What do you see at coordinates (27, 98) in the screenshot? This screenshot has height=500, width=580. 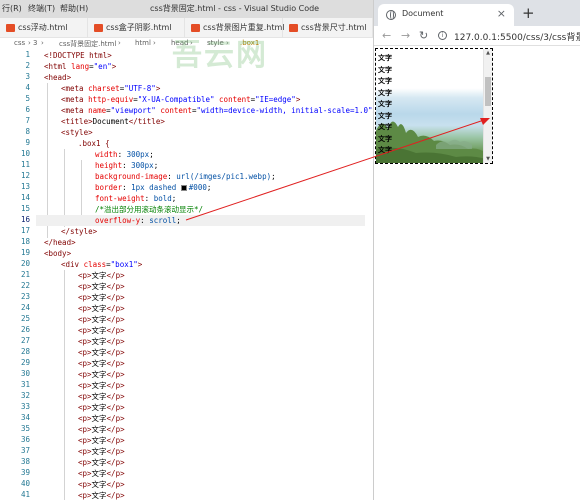 I see `line-number: 5` at bounding box center [27, 98].